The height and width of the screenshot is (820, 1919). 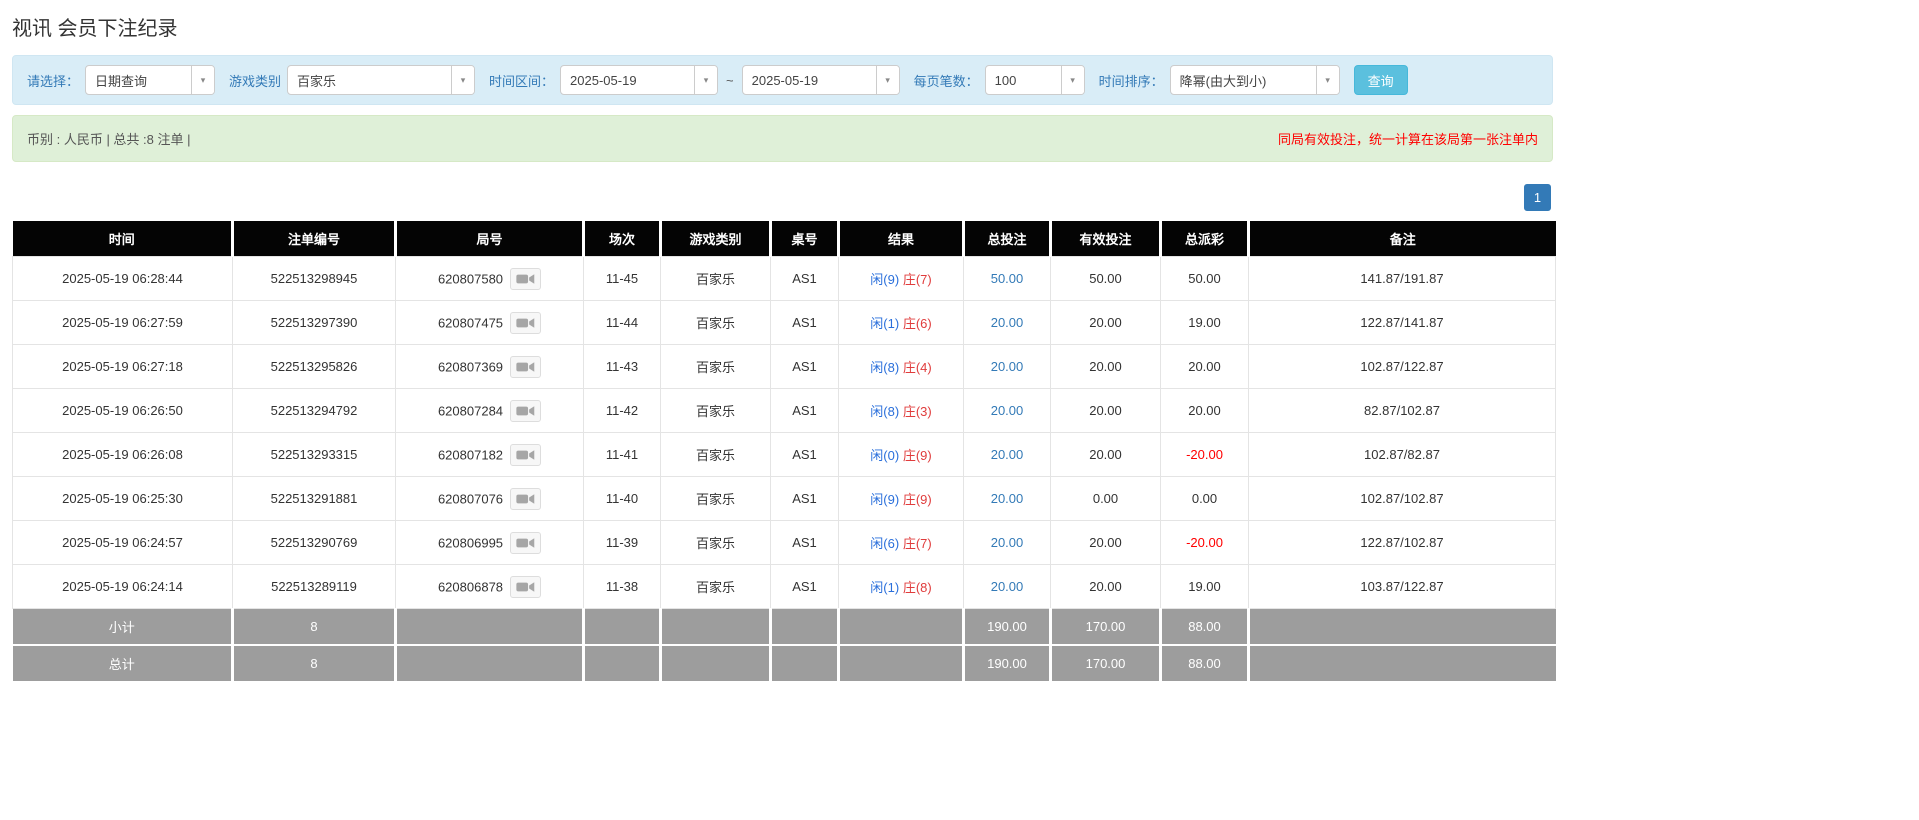 What do you see at coordinates (522, 81) in the screenshot?
I see `time-range-label: 时间区间：` at bounding box center [522, 81].